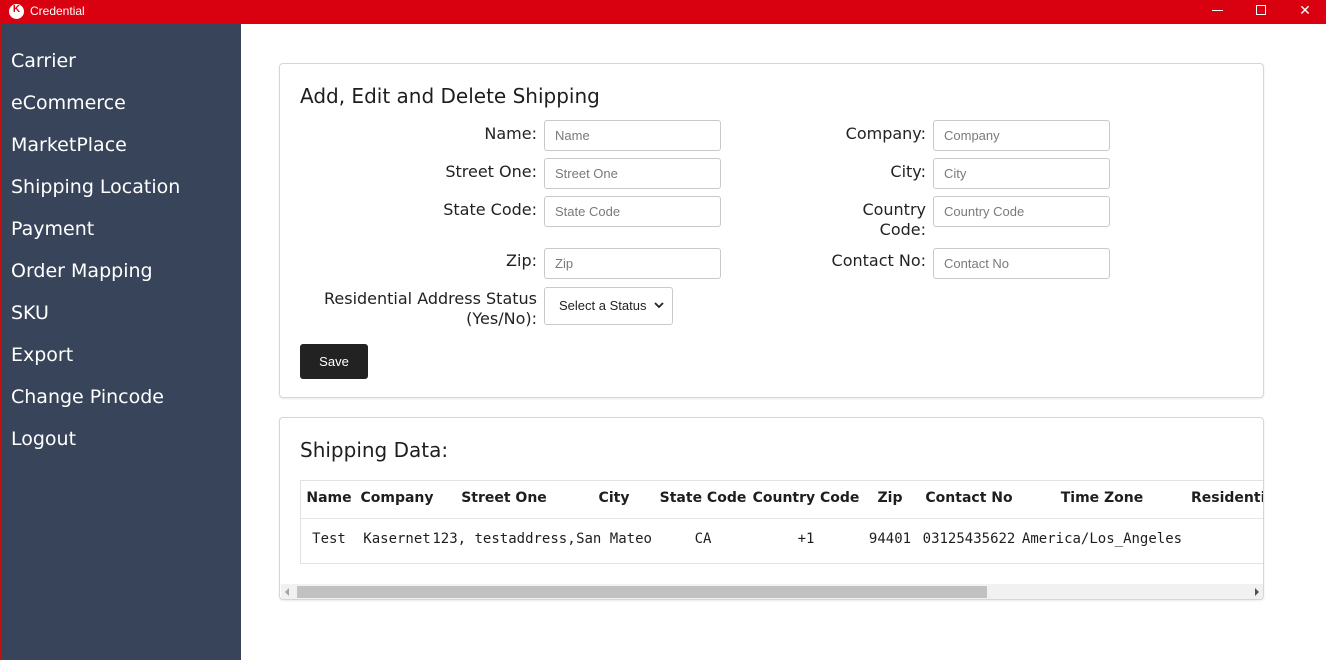 The width and height of the screenshot is (1326, 660). Describe the element at coordinates (82, 271) in the screenshot. I see `sidebar-item-order-mapping: Order Mapping` at that location.